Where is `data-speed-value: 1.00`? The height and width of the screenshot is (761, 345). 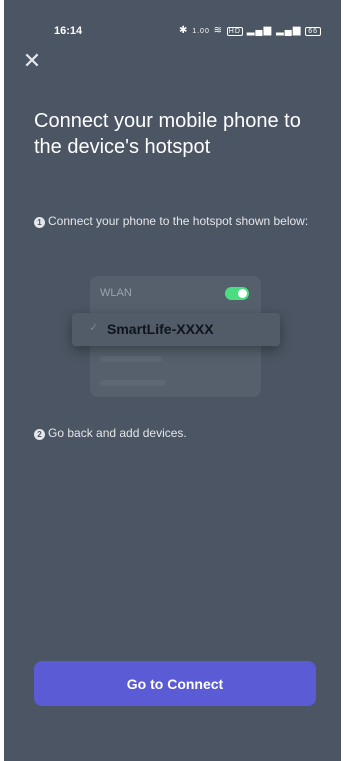
data-speed-value: 1.00 is located at coordinates (201, 31).